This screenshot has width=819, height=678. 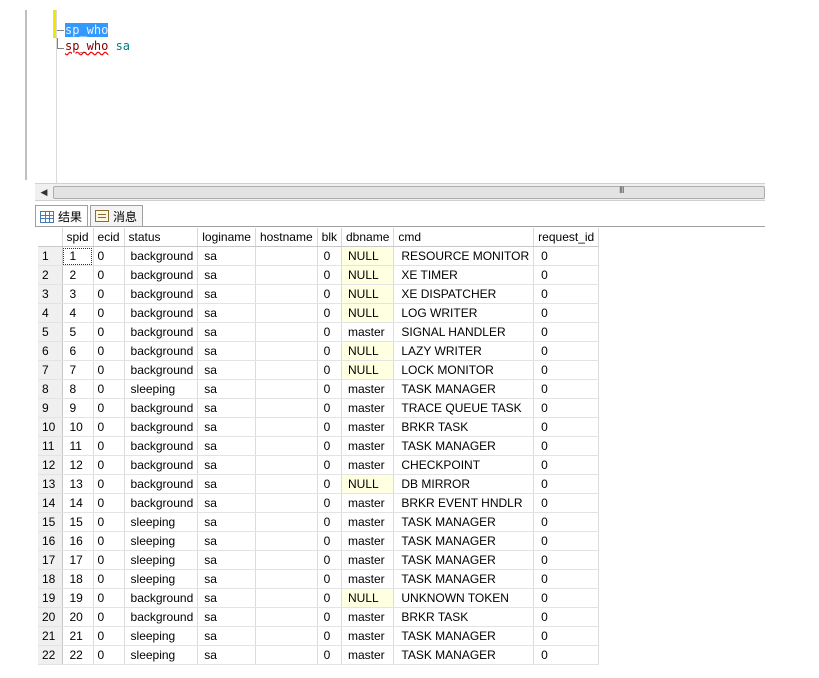 What do you see at coordinates (78, 541) in the screenshot?
I see `cell-spid: 16` at bounding box center [78, 541].